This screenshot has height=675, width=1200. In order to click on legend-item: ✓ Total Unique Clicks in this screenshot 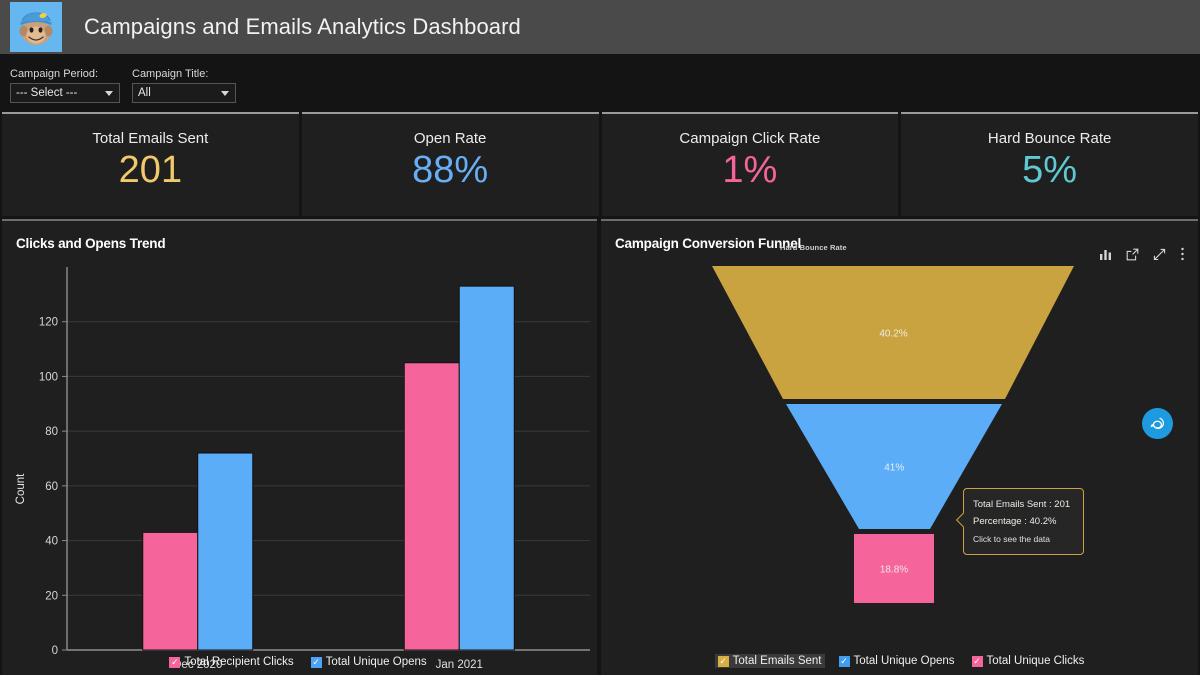, I will do `click(1028, 661)`.